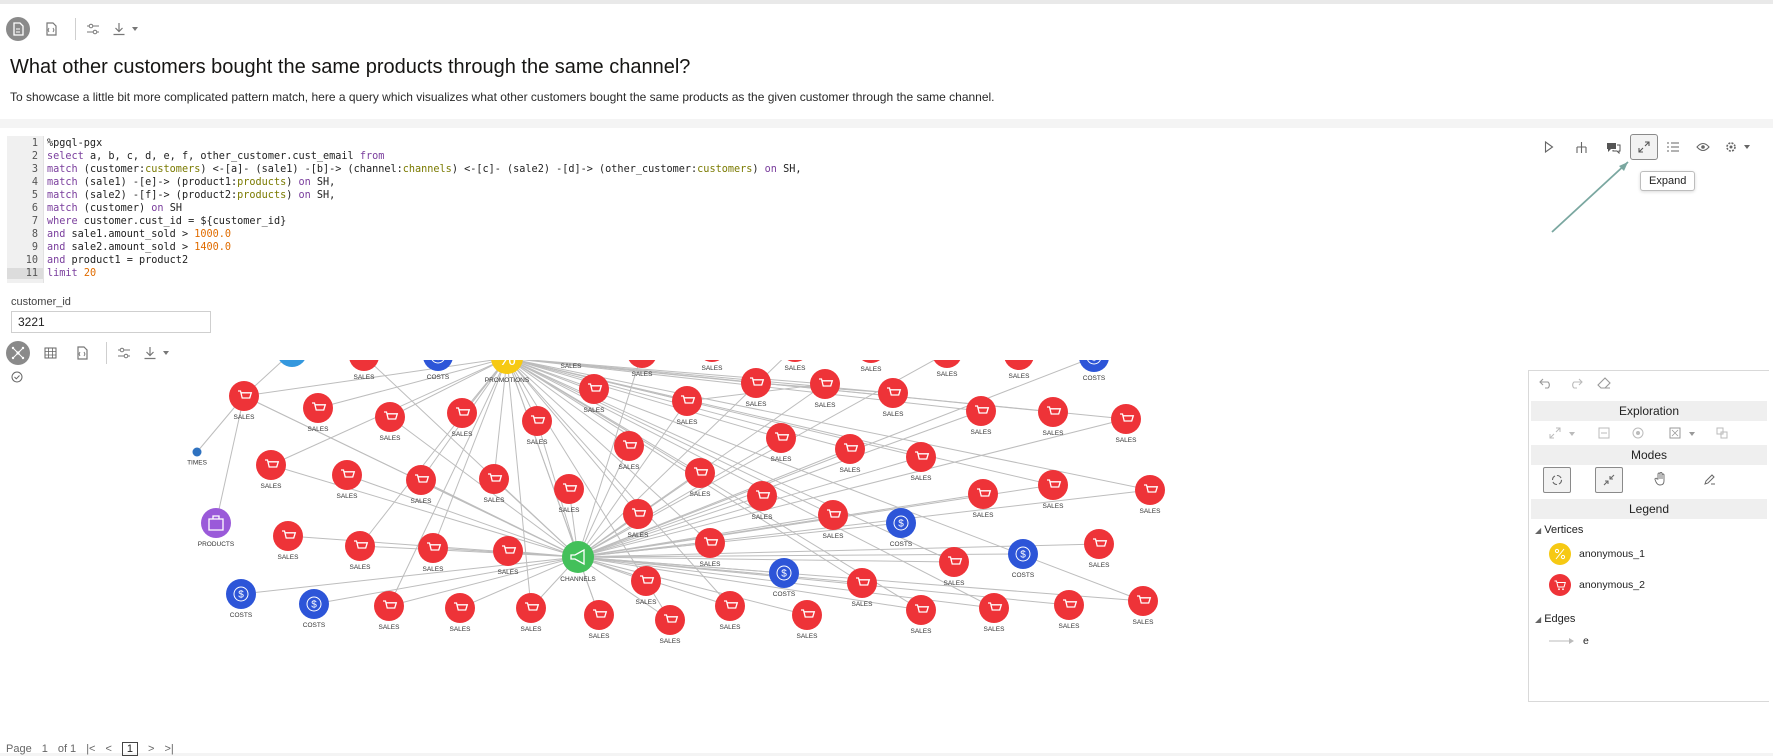  What do you see at coordinates (51, 29) in the screenshot?
I see `script-icon` at bounding box center [51, 29].